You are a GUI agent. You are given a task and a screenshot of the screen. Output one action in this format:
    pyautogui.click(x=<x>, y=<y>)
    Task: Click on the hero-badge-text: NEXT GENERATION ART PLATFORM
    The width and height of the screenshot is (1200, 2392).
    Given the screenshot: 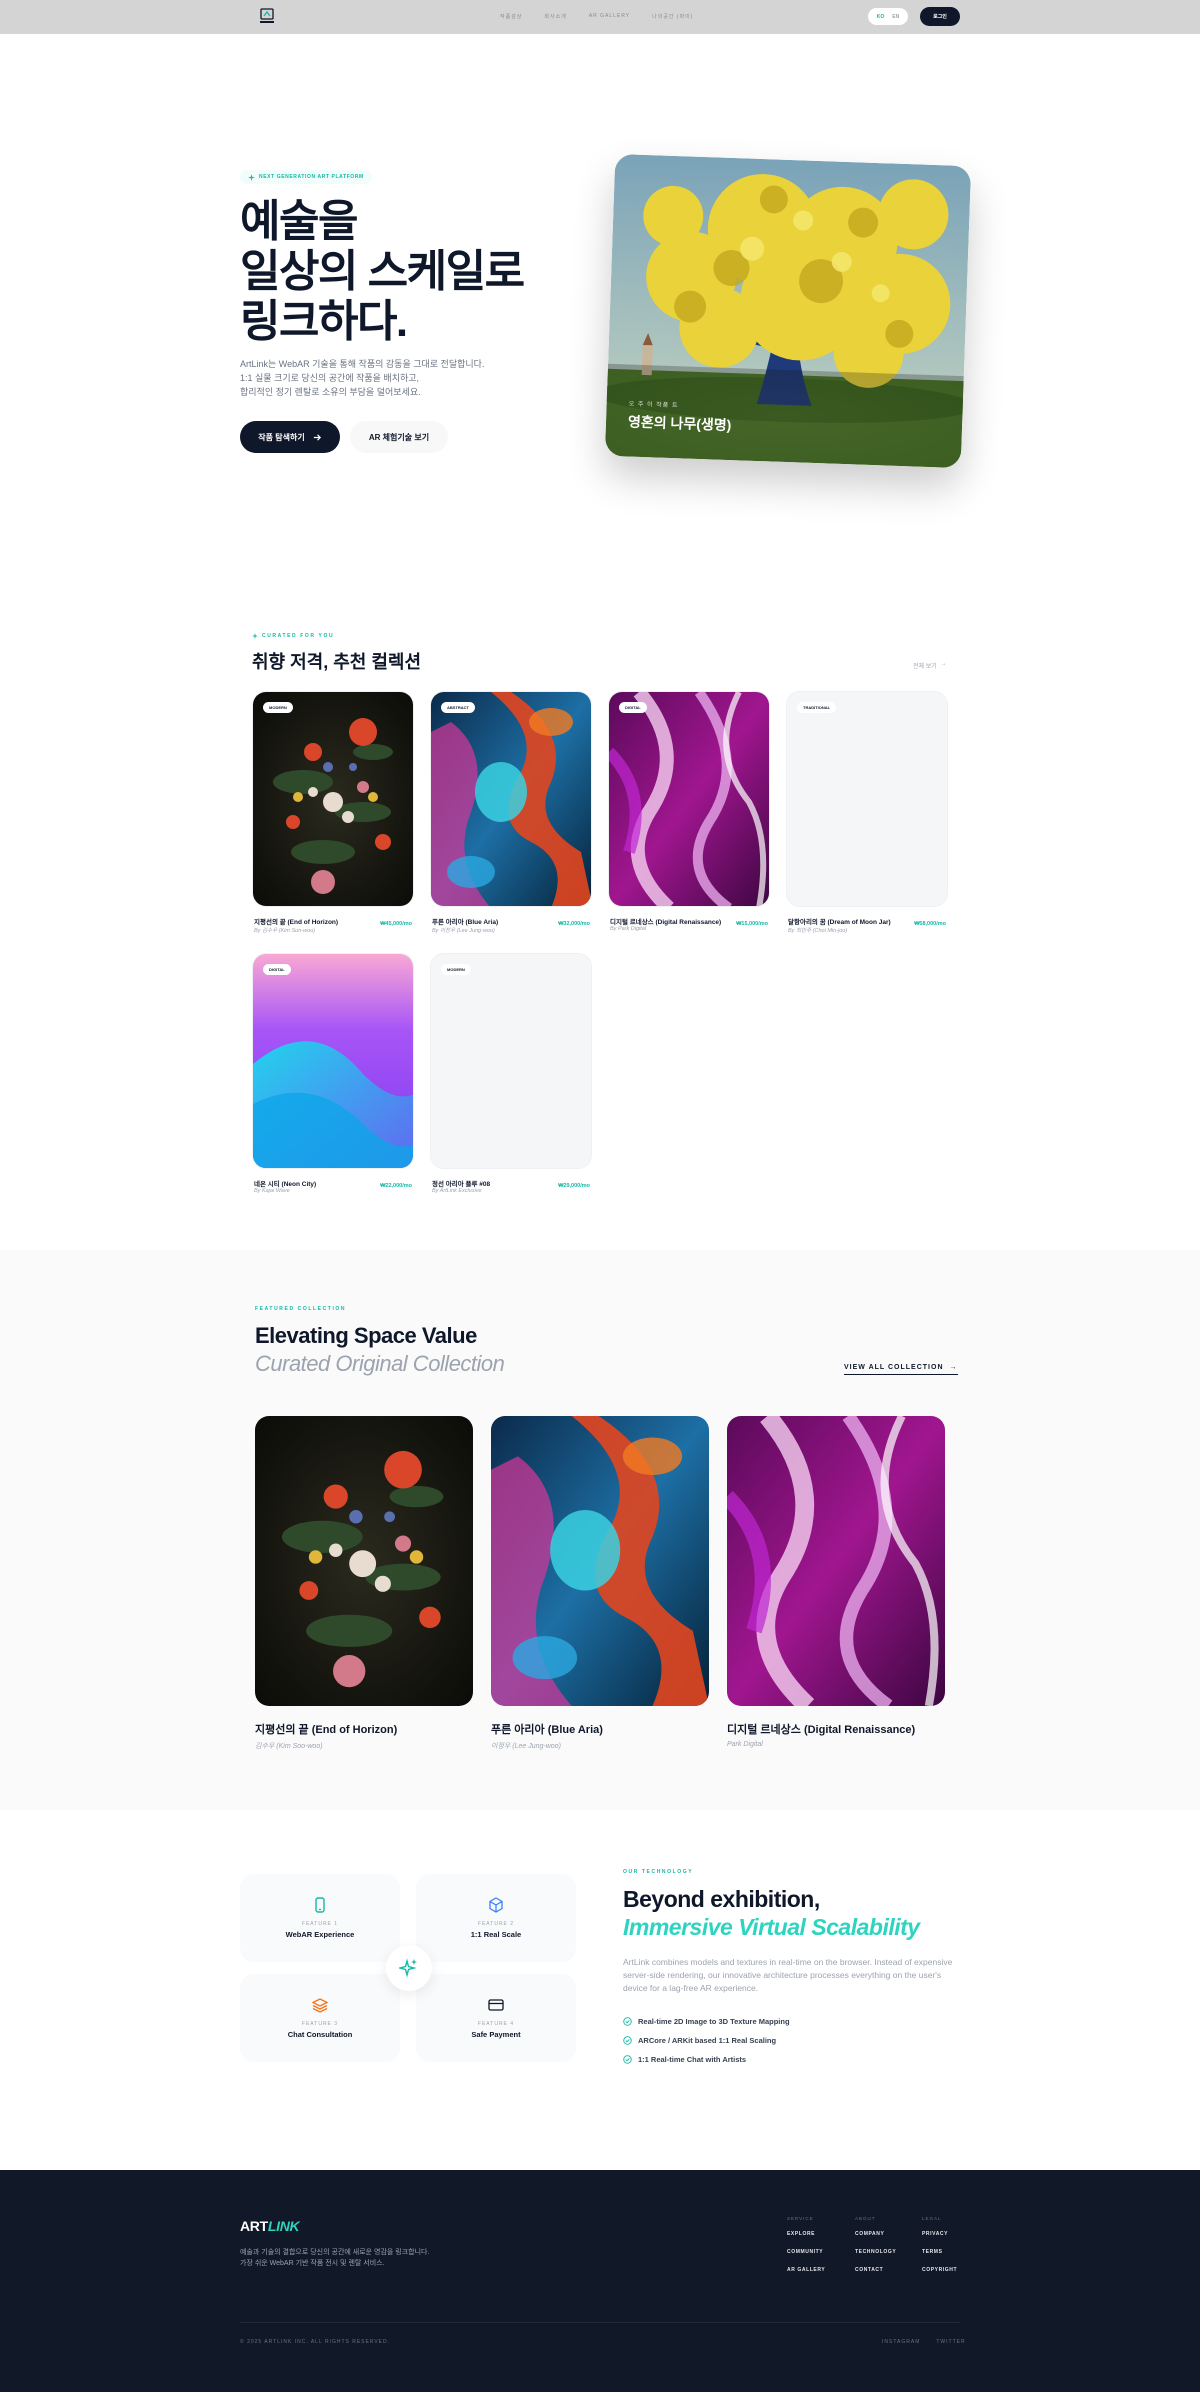 What is the action you would take?
    pyautogui.click(x=311, y=177)
    